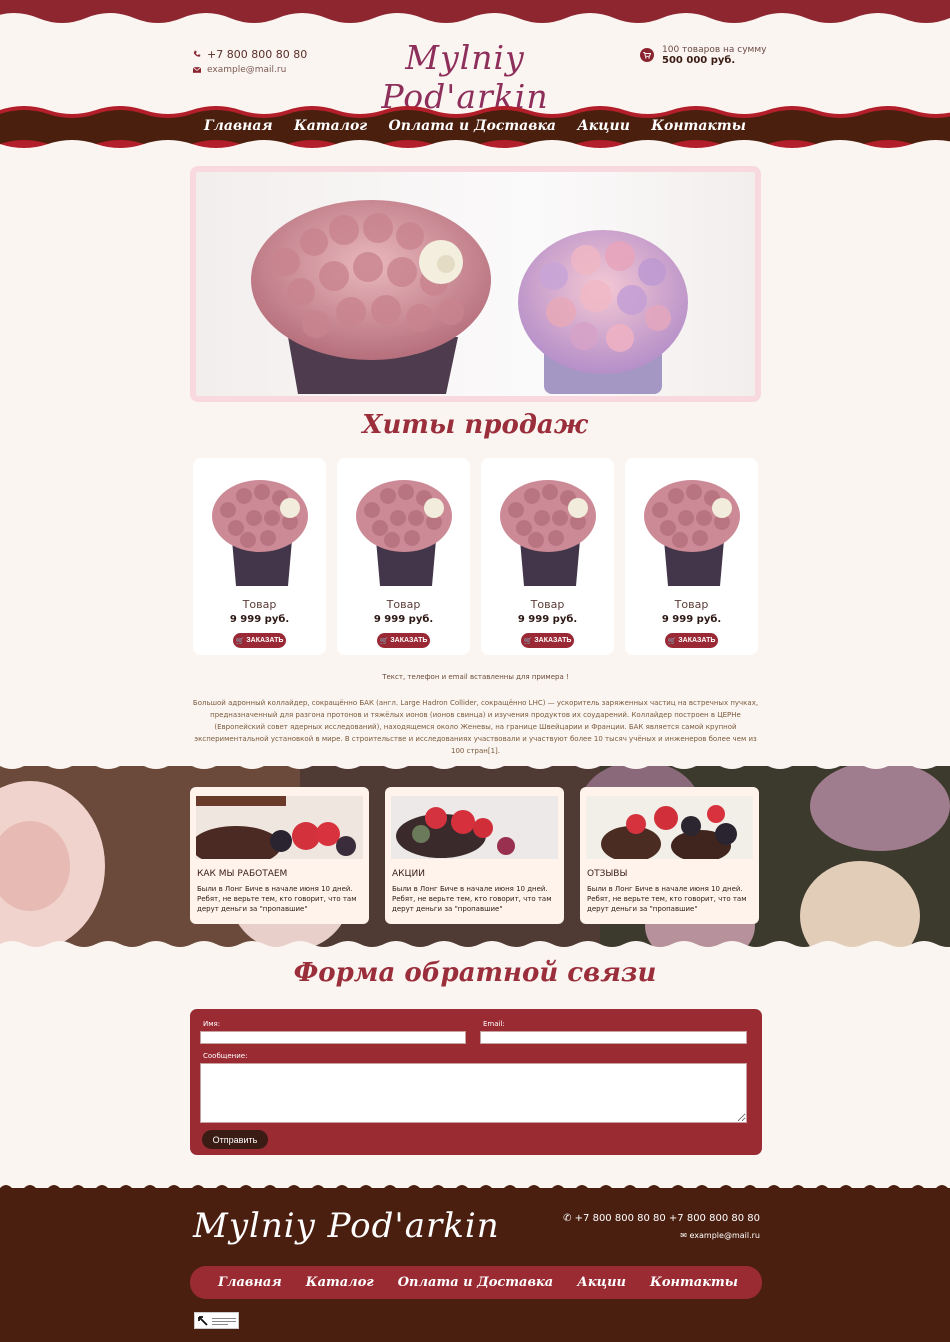  Describe the element at coordinates (235, 1139) in the screenshot. I see `submit-button: Отправить` at that location.